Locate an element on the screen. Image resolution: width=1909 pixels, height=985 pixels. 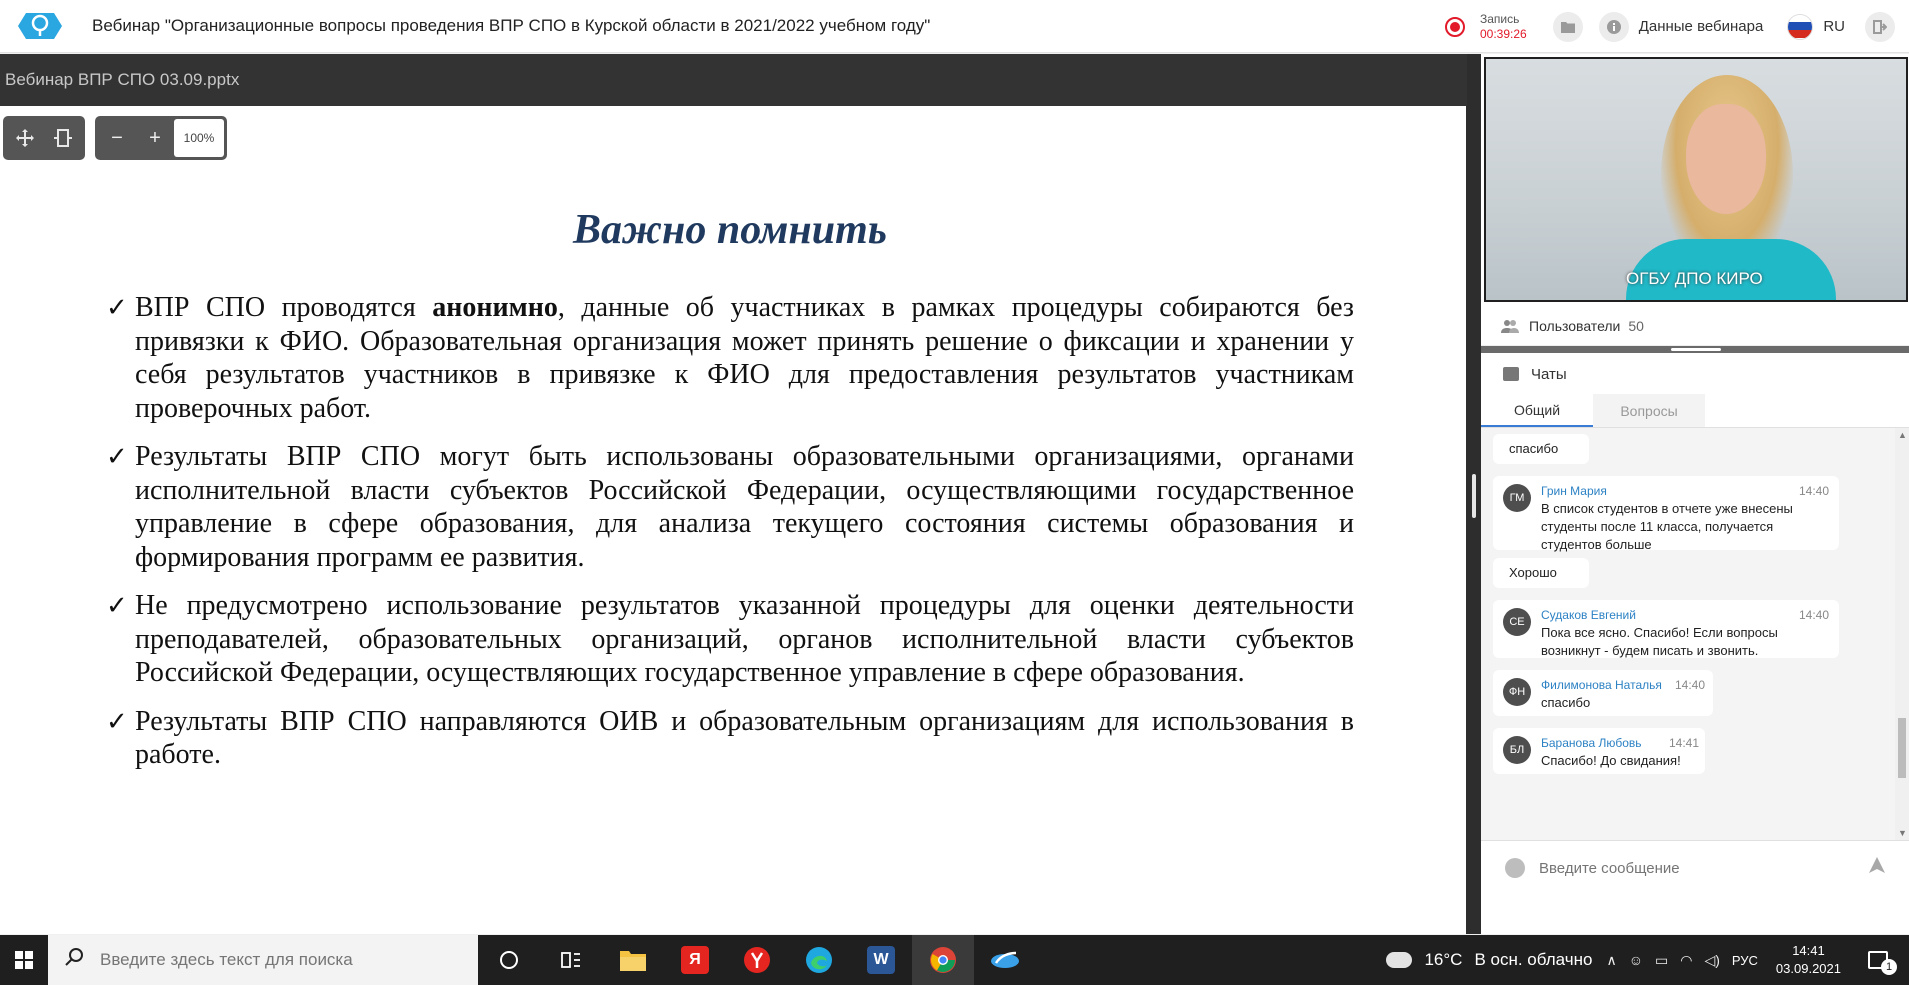
chat-tabs: Общий Вопросы is located at coordinates (1695, 411).